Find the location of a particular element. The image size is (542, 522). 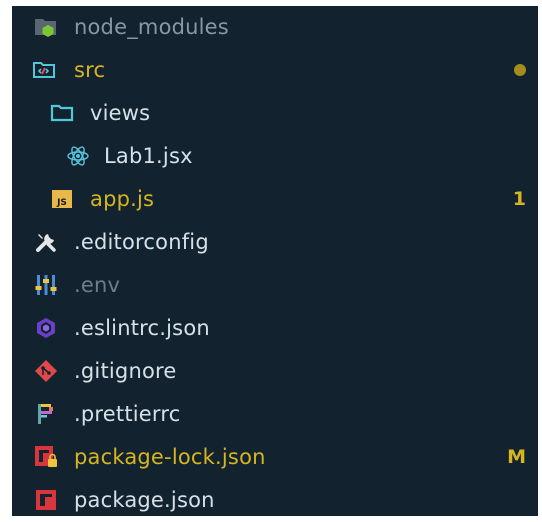

tree-item-label: package-lock.json is located at coordinates (170, 457).